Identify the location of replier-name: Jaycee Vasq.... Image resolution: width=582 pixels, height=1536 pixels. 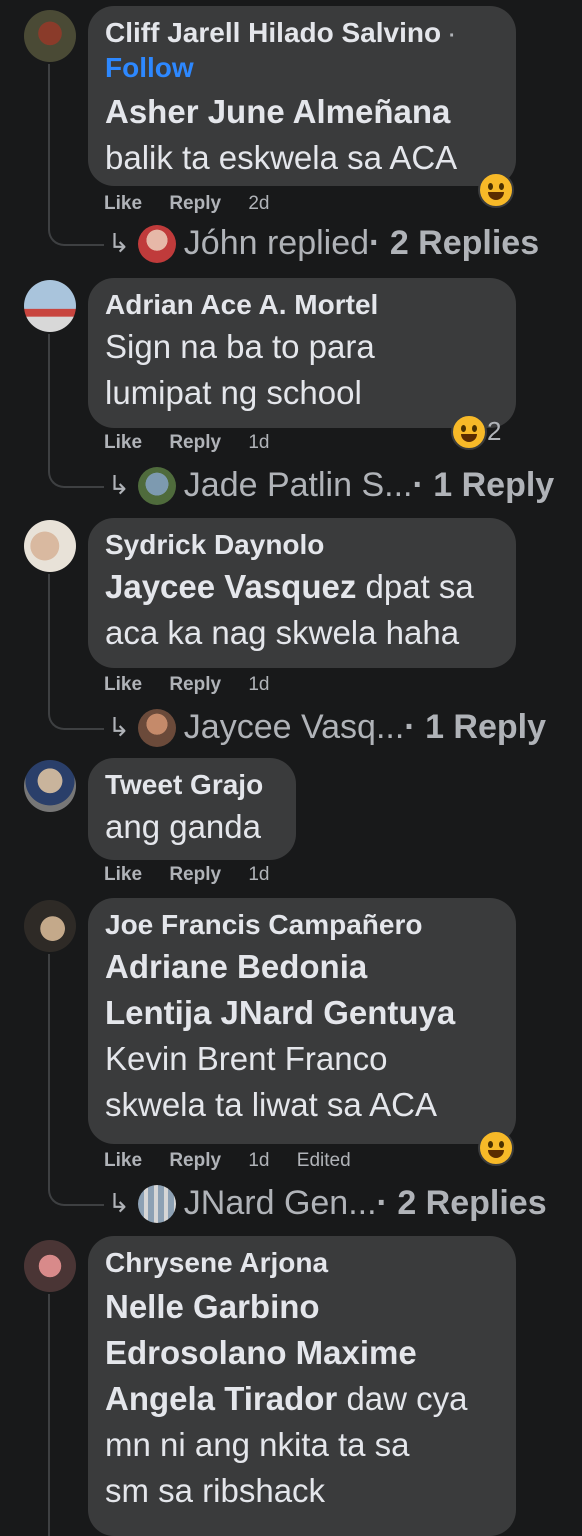
(294, 727).